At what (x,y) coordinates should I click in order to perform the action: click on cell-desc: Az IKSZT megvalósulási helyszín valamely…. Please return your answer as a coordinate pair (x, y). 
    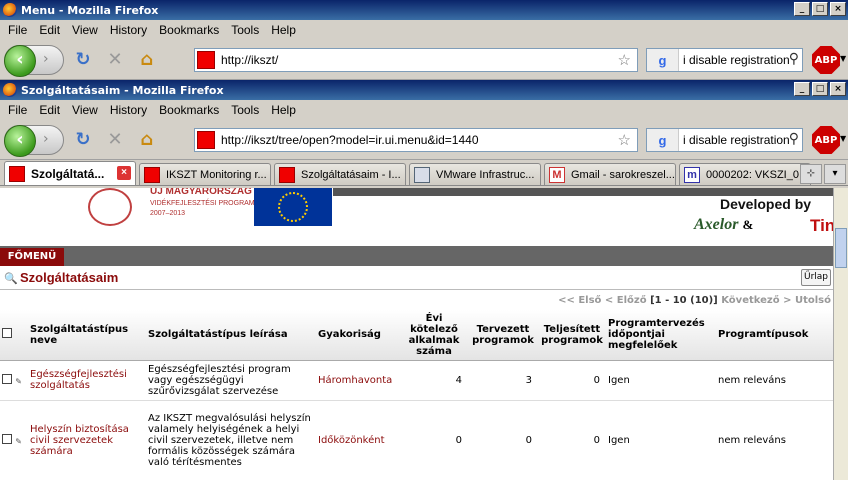
    Looking at the image, I should click on (231, 440).